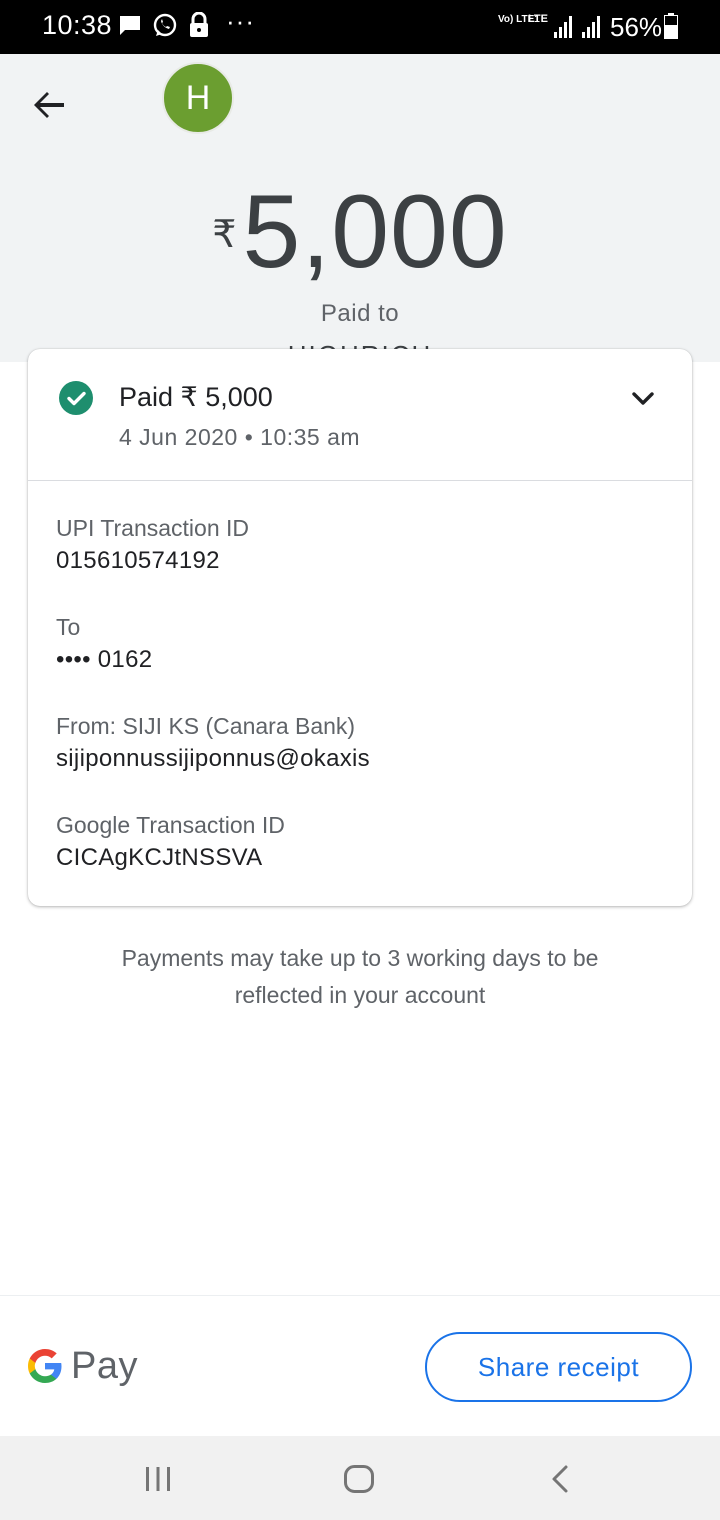  Describe the element at coordinates (76, 398) in the screenshot. I see `check-circle-icon` at that location.